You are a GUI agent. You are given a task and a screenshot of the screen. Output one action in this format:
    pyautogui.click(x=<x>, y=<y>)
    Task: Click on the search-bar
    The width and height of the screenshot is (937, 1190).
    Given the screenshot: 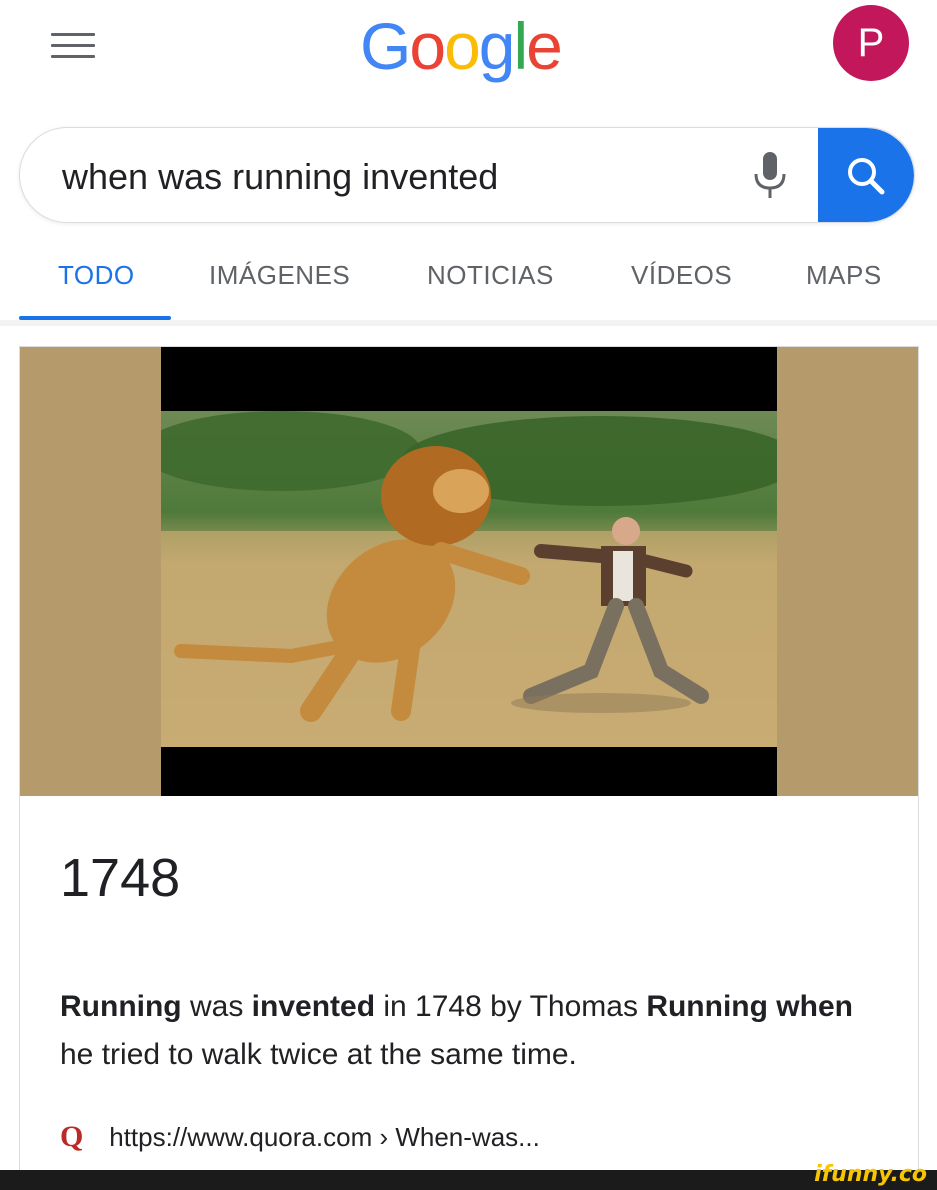 What is the action you would take?
    pyautogui.click(x=467, y=175)
    